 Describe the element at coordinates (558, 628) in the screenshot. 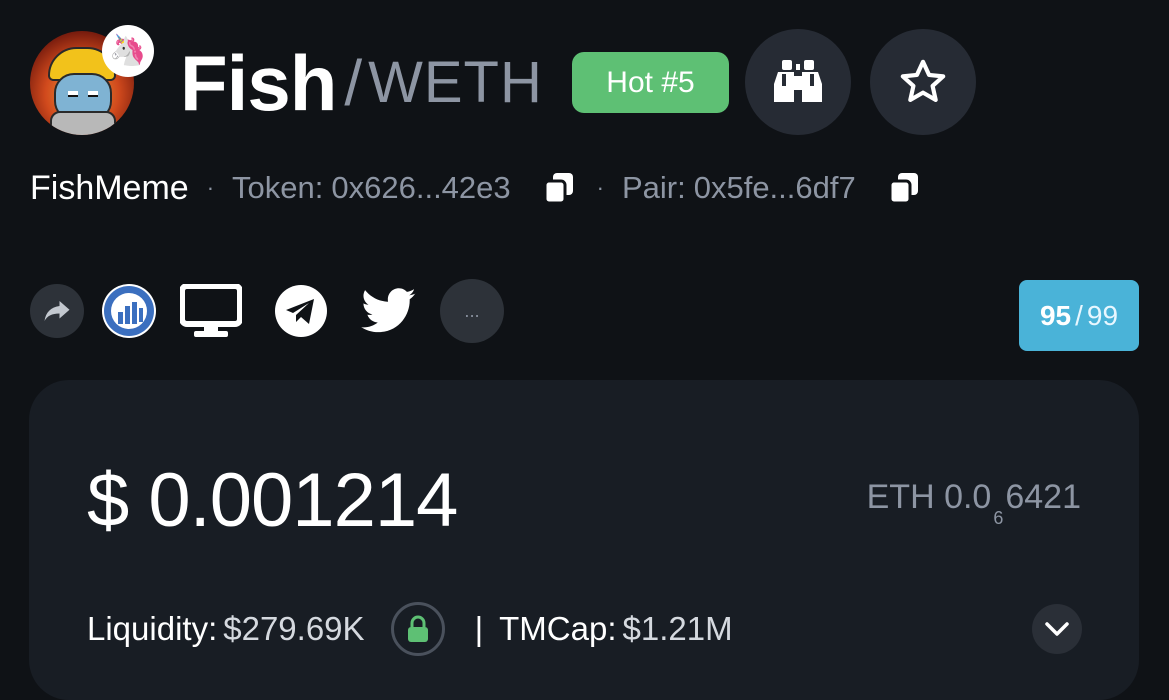

I see `tmcap-label: TMCap:` at that location.